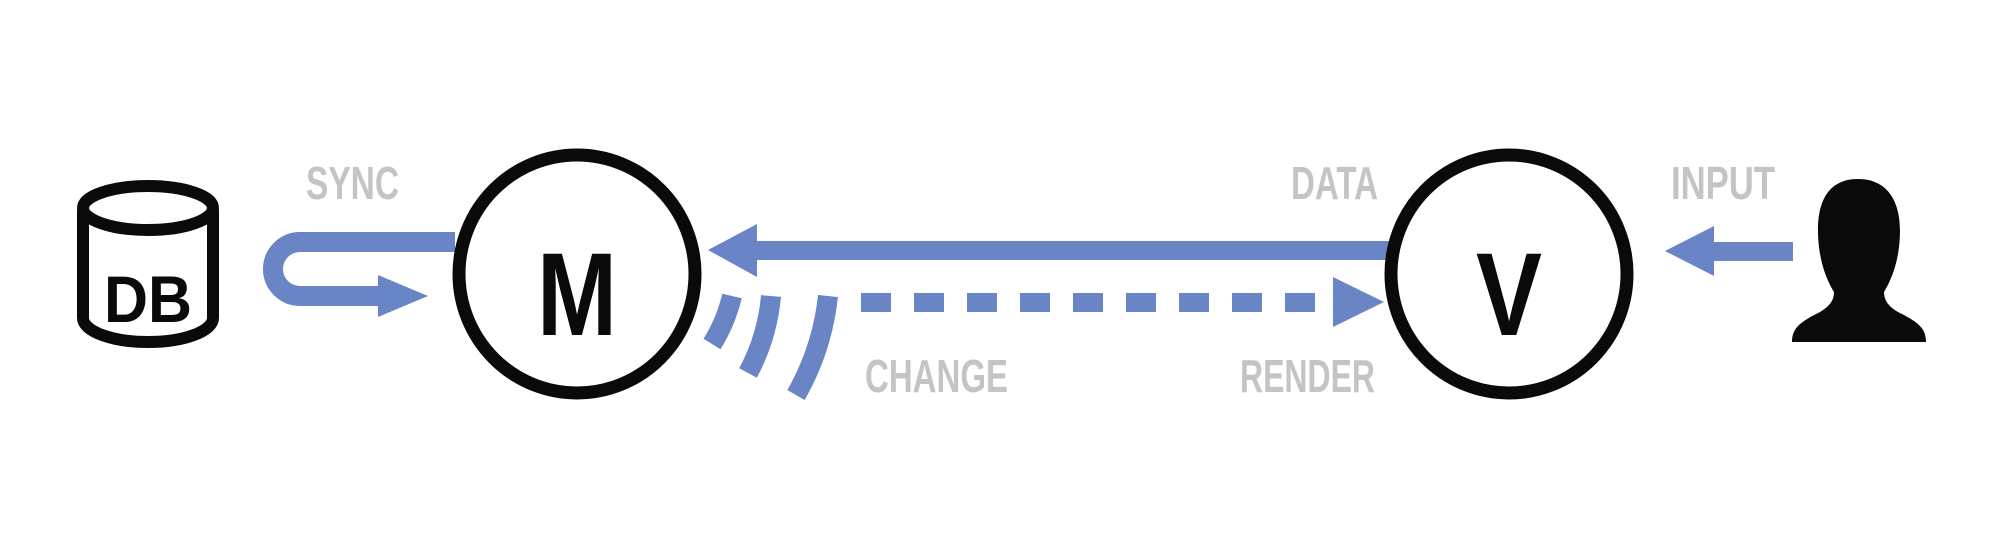 This screenshot has height=544, width=2000. I want to click on sync-arrowhead, so click(403, 296).